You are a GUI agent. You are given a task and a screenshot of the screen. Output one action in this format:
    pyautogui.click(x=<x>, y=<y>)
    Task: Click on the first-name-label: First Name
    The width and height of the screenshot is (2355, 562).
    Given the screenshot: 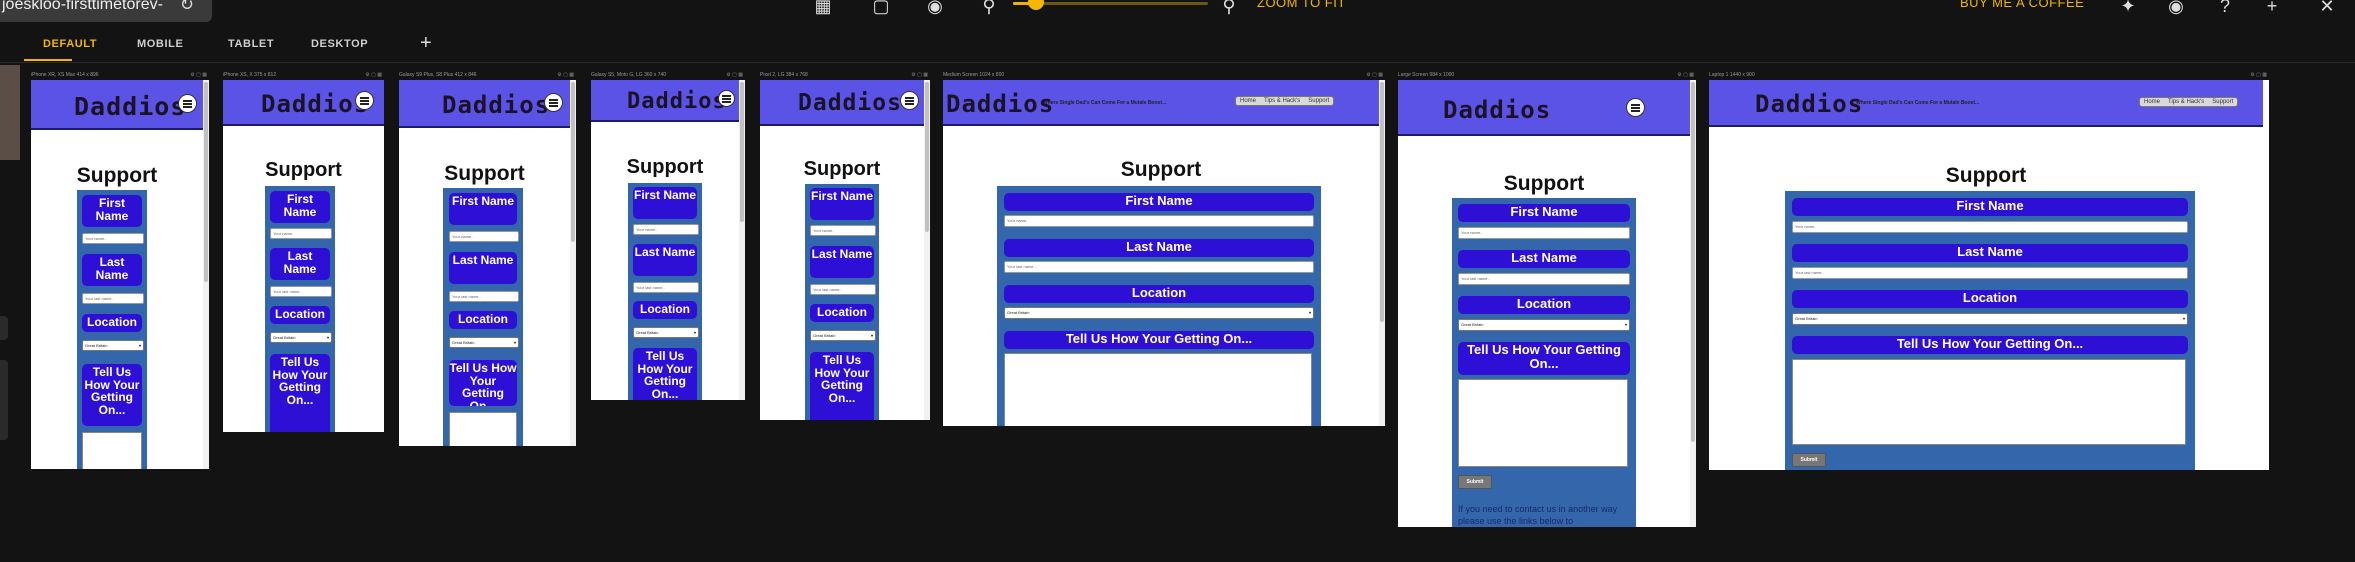 What is the action you would take?
    pyautogui.click(x=112, y=211)
    